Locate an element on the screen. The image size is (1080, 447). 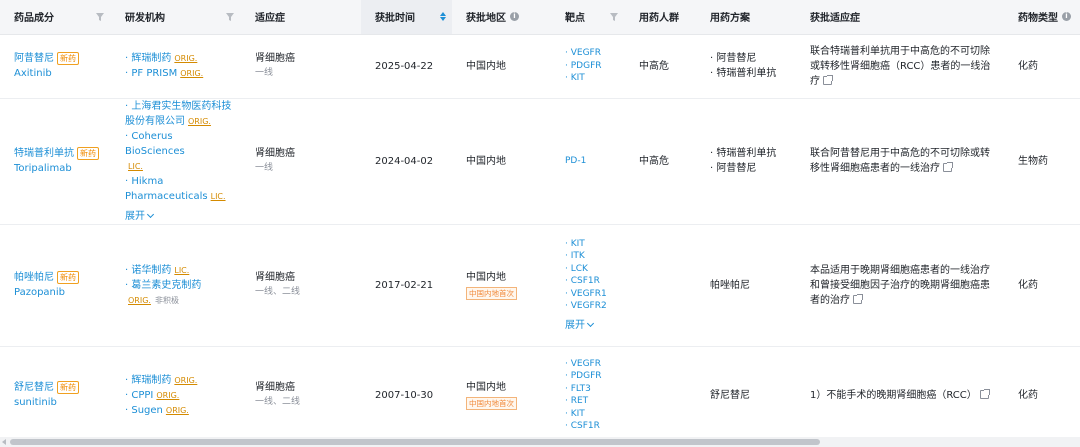
expand-targets-button: 展开 is located at coordinates (592, 325).